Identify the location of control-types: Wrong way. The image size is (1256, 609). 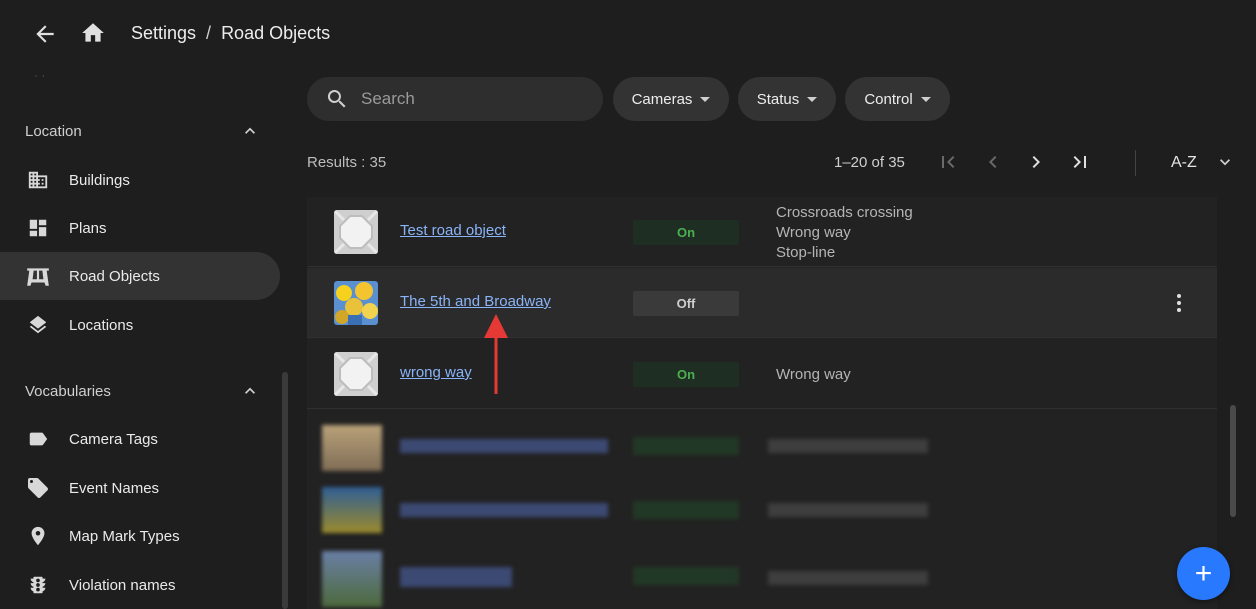
(813, 375).